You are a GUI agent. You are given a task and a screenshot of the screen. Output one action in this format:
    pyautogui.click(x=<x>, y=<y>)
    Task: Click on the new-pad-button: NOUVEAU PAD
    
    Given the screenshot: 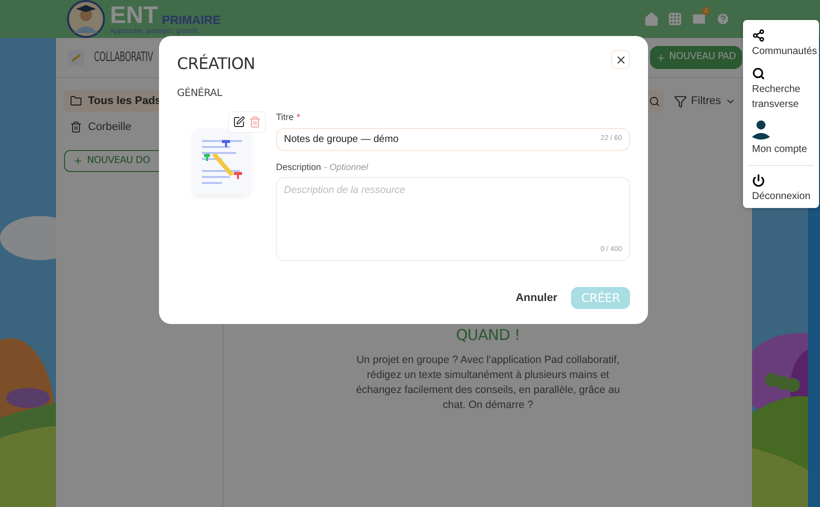 What is the action you would take?
    pyautogui.click(x=696, y=57)
    